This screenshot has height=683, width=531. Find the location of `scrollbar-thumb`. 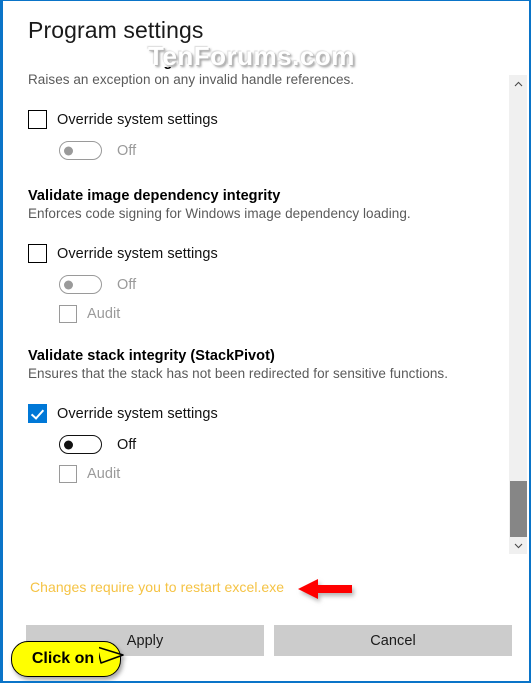

scrollbar-thumb is located at coordinates (518, 509).